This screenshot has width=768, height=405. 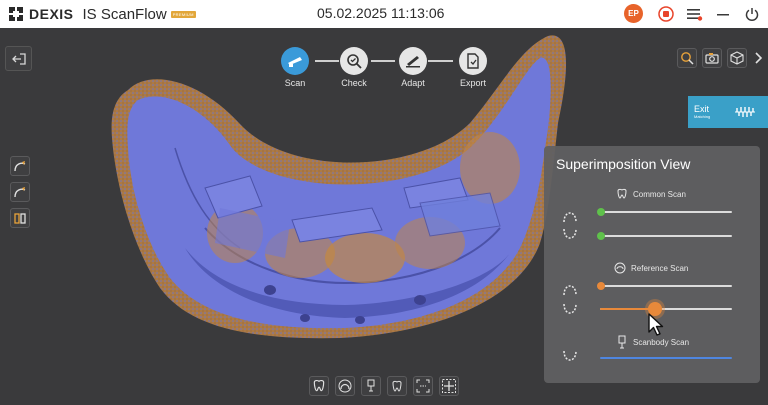 I want to click on scanbody-view-button, so click(x=397, y=386).